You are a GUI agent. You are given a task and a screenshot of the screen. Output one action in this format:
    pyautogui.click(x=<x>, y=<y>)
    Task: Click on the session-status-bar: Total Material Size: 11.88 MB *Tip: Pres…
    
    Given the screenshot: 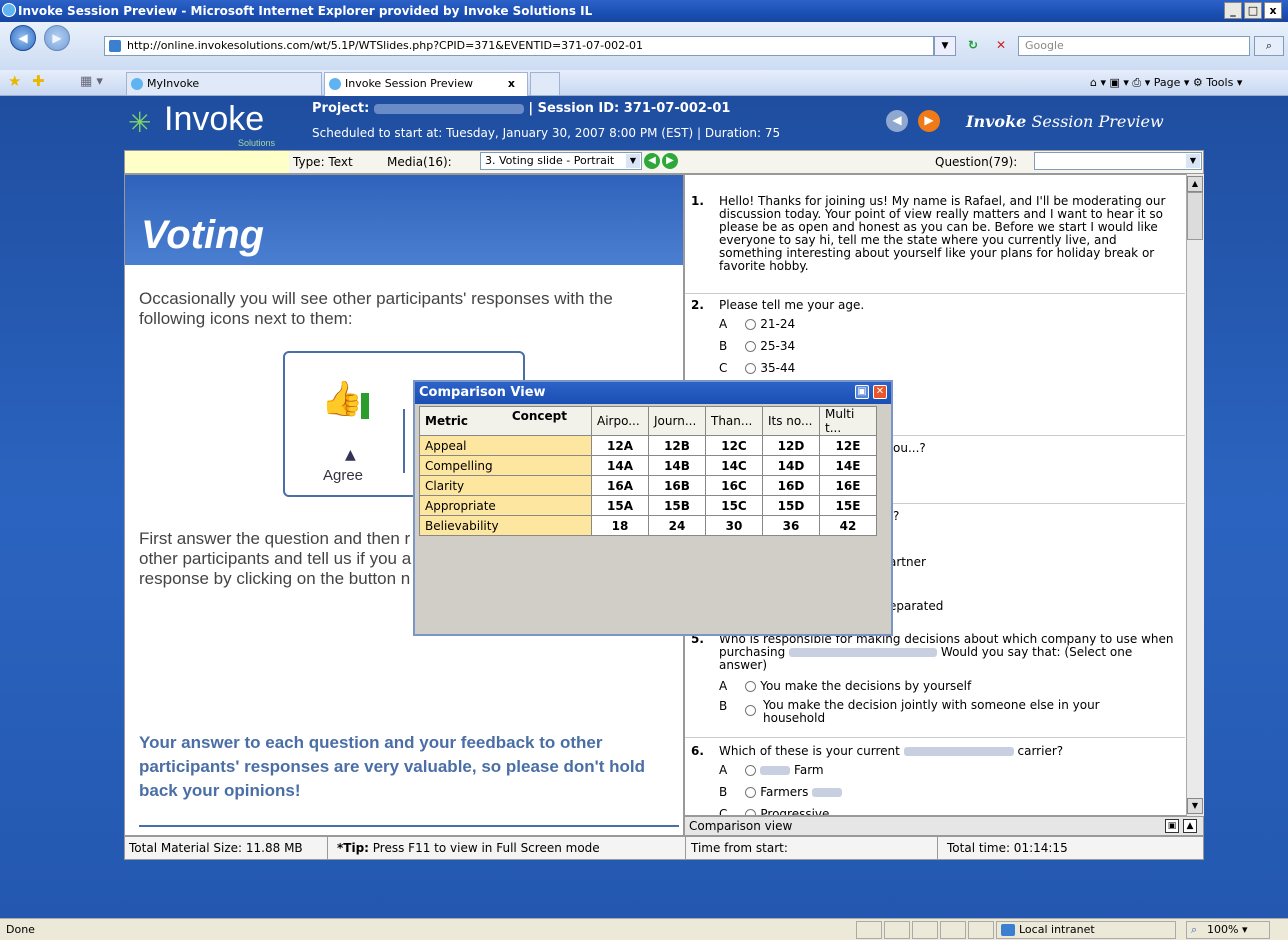 What is the action you would take?
    pyautogui.click(x=664, y=848)
    